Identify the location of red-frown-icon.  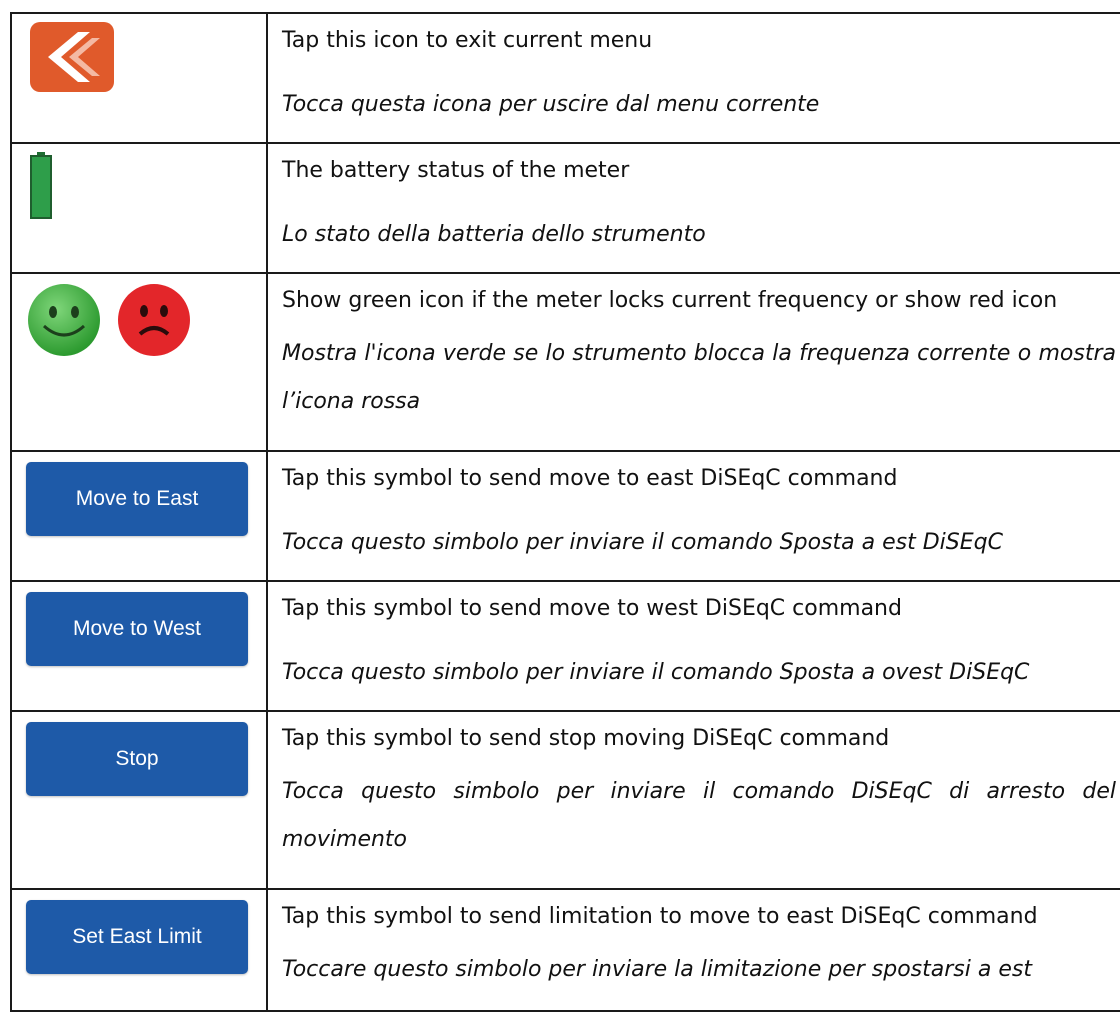
(154, 322).